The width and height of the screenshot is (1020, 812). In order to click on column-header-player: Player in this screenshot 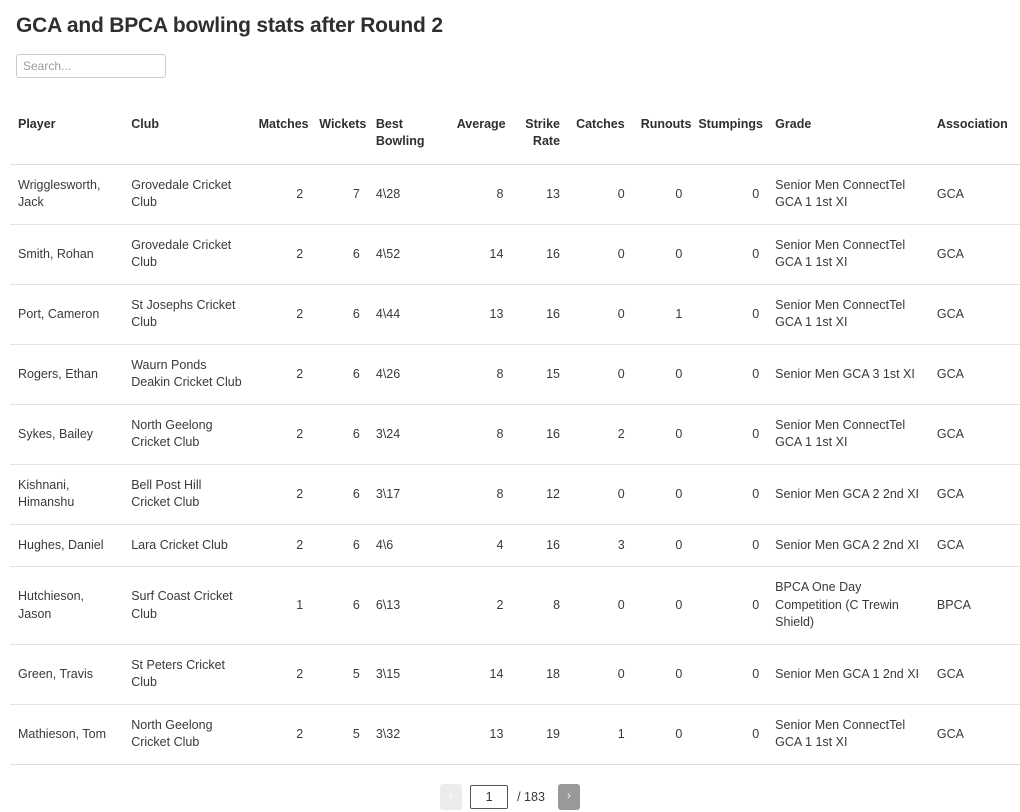, I will do `click(67, 136)`.